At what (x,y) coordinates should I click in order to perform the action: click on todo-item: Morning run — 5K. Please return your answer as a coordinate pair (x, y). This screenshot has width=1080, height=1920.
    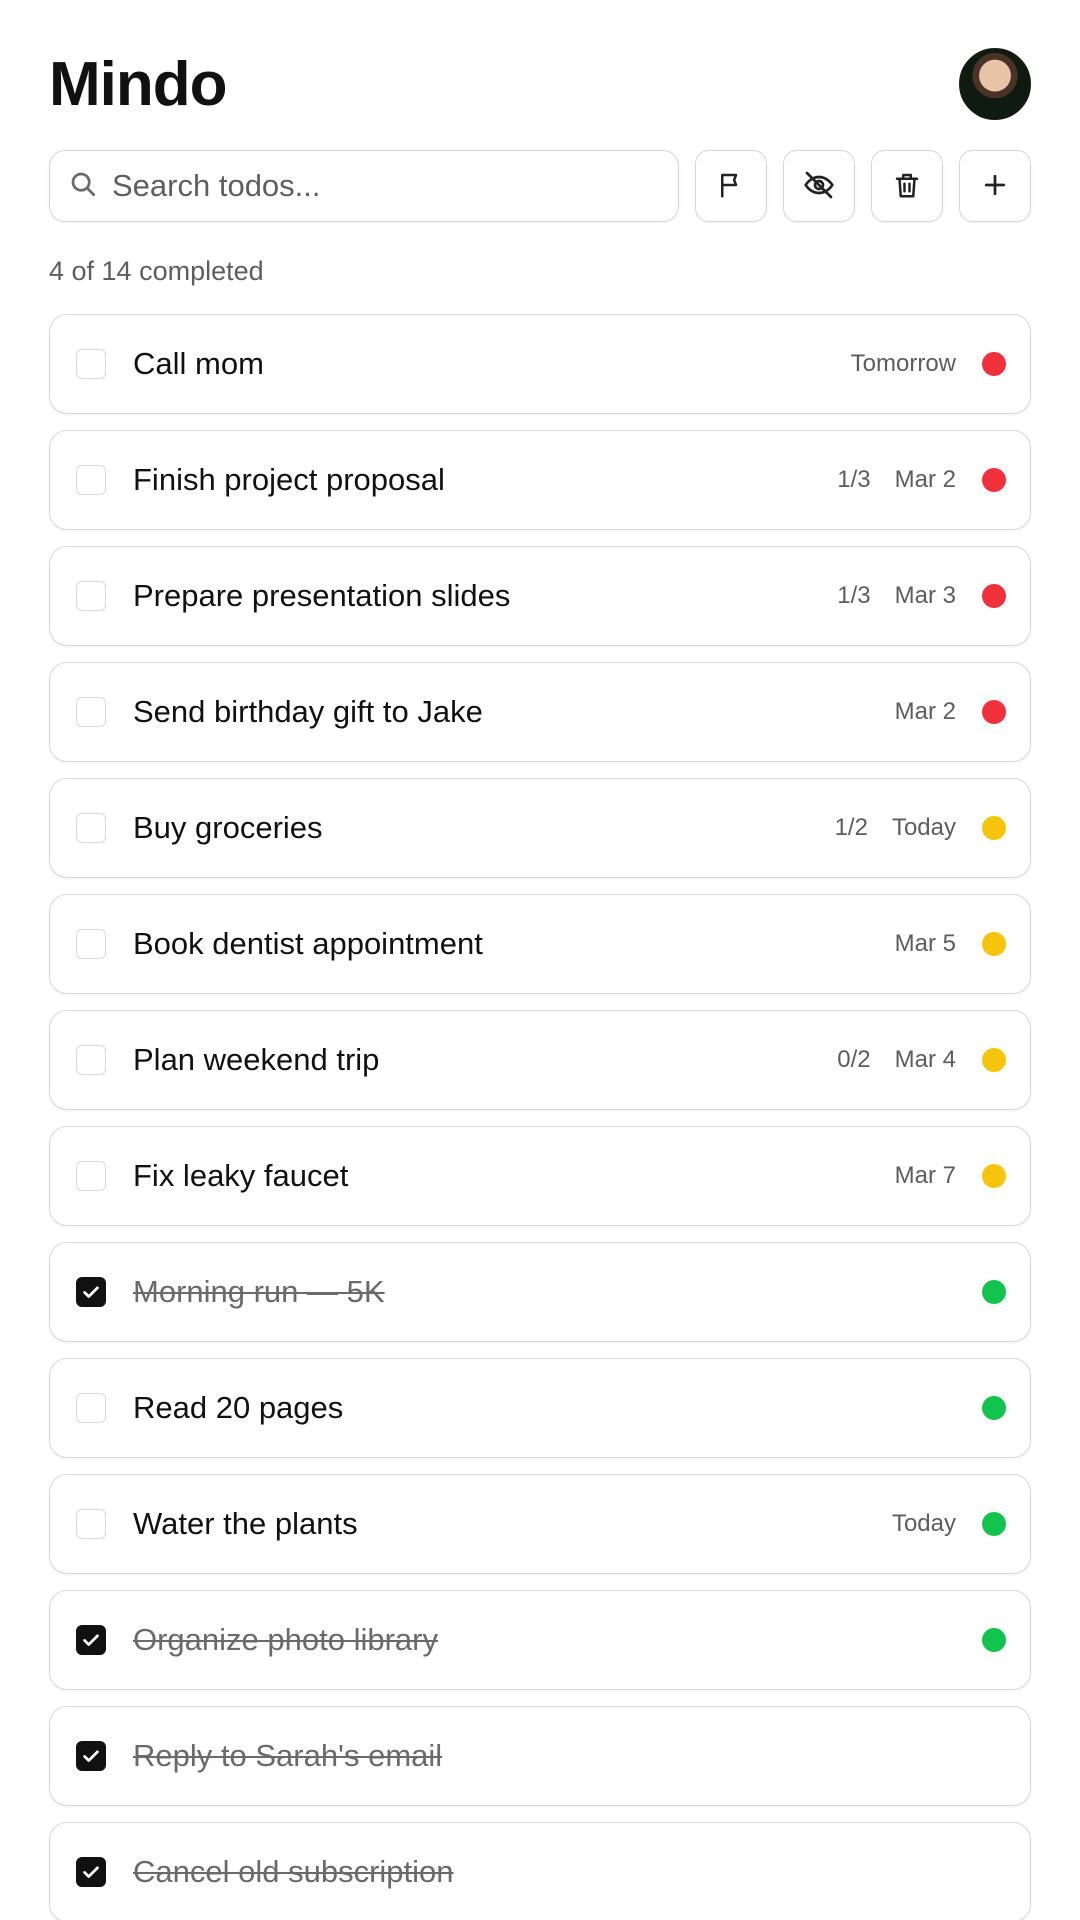
    Looking at the image, I should click on (540, 1292).